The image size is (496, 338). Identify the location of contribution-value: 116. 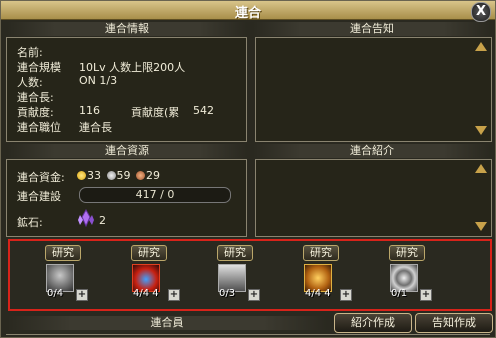
(89, 110).